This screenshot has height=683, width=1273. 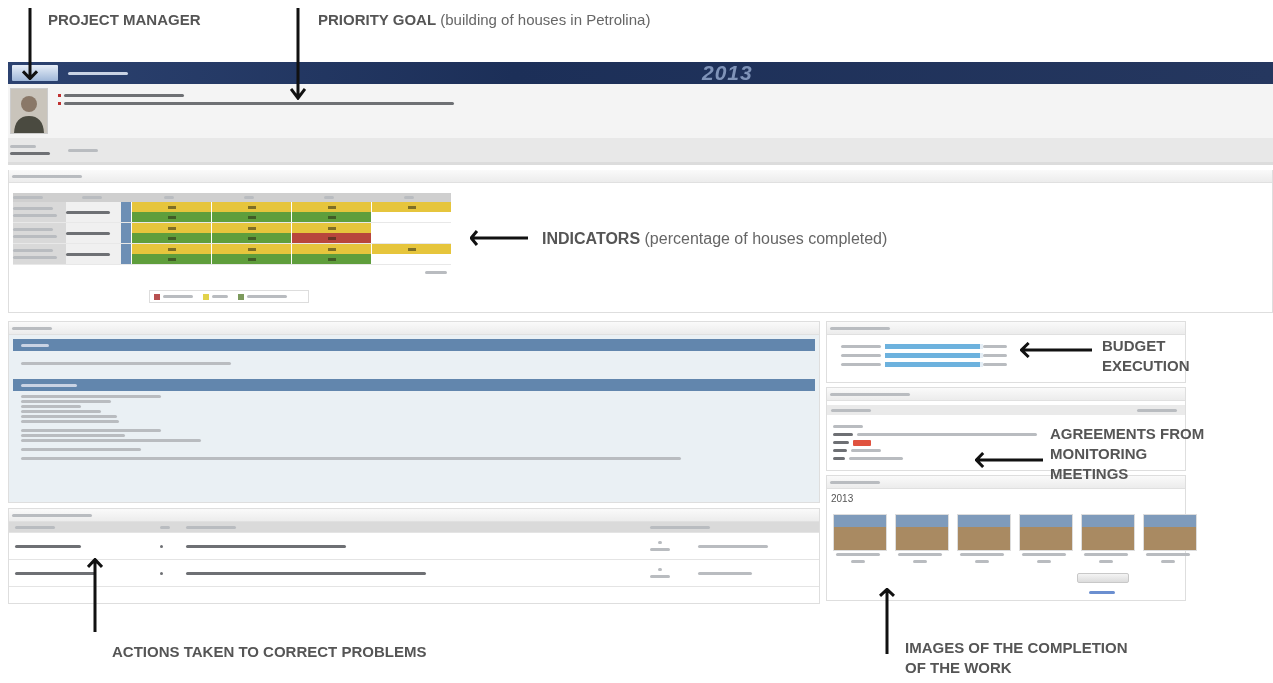 I want to click on annotation-label: BUDGET EXECUTION, so click(x=1146, y=356).